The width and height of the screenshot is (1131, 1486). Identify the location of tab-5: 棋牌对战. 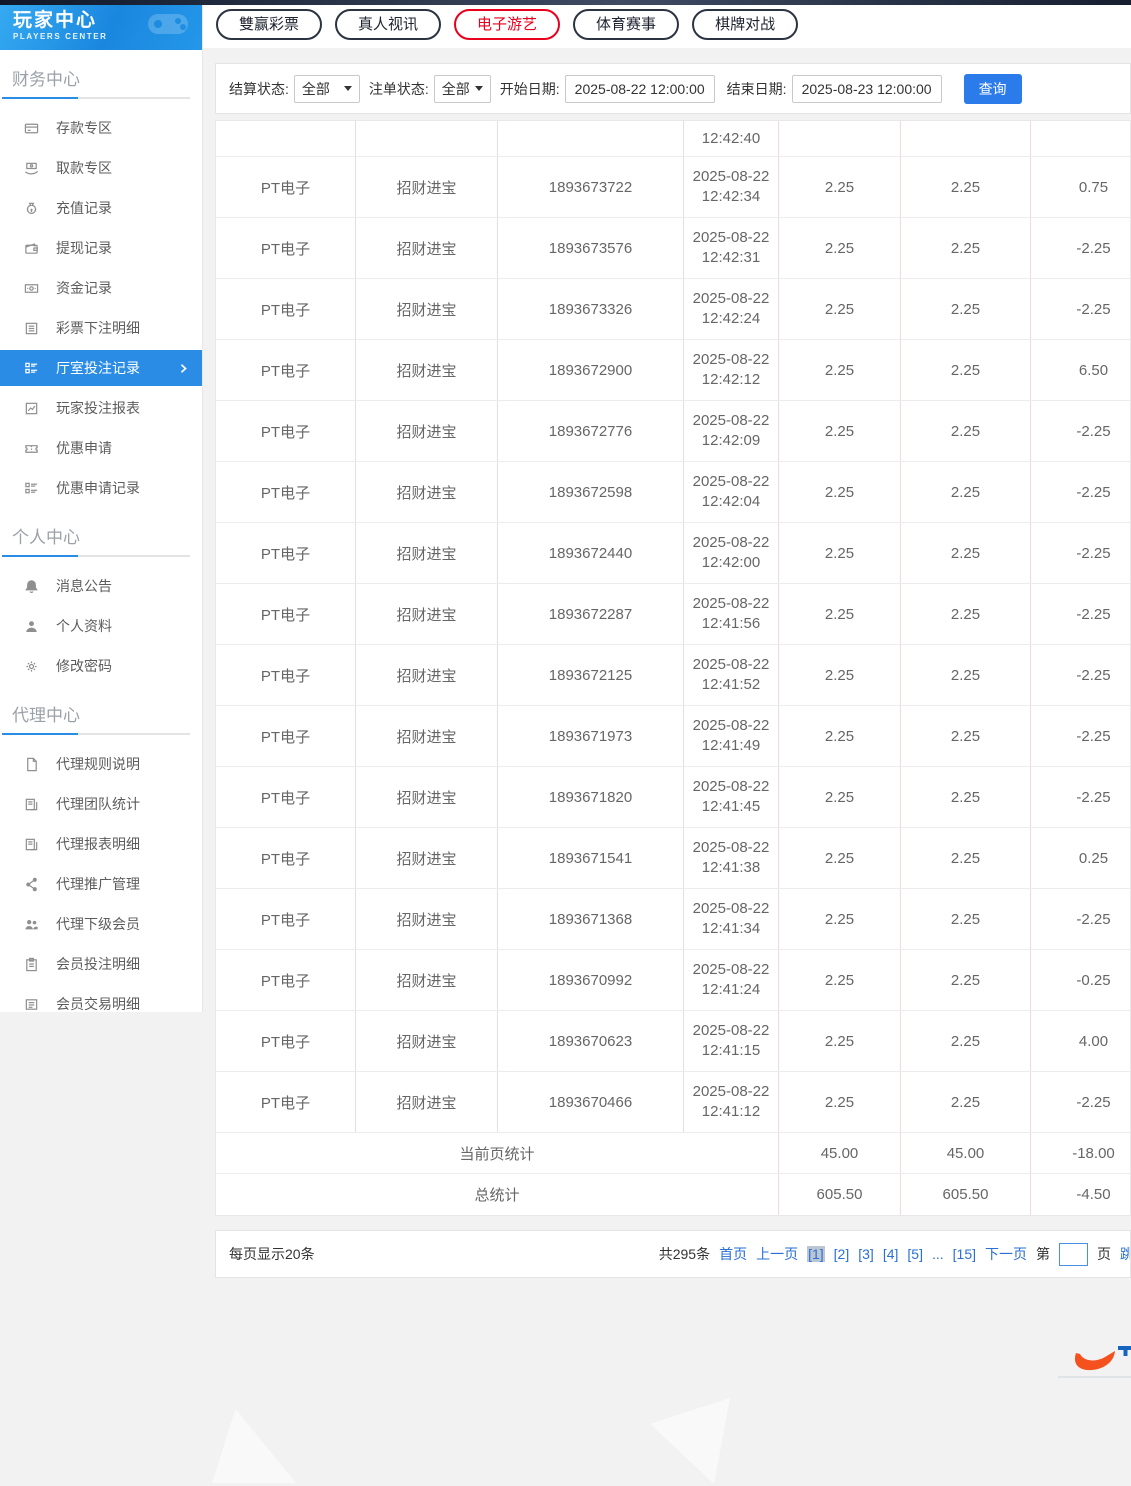
(745, 24).